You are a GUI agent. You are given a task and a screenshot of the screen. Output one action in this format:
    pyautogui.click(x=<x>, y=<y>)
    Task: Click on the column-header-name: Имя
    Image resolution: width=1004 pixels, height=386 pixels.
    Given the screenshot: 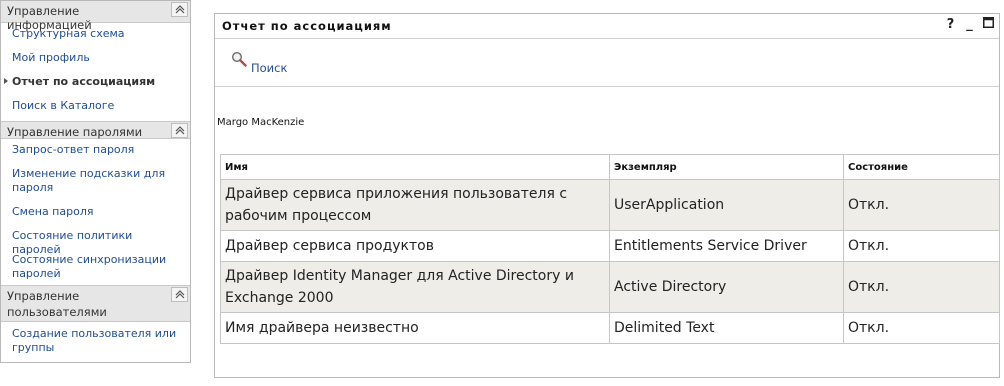 What is the action you would take?
    pyautogui.click(x=415, y=167)
    